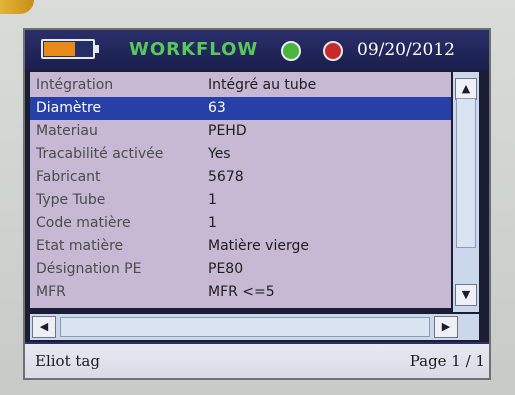 The image size is (515, 395). I want to click on field-value: 5678, so click(226, 177).